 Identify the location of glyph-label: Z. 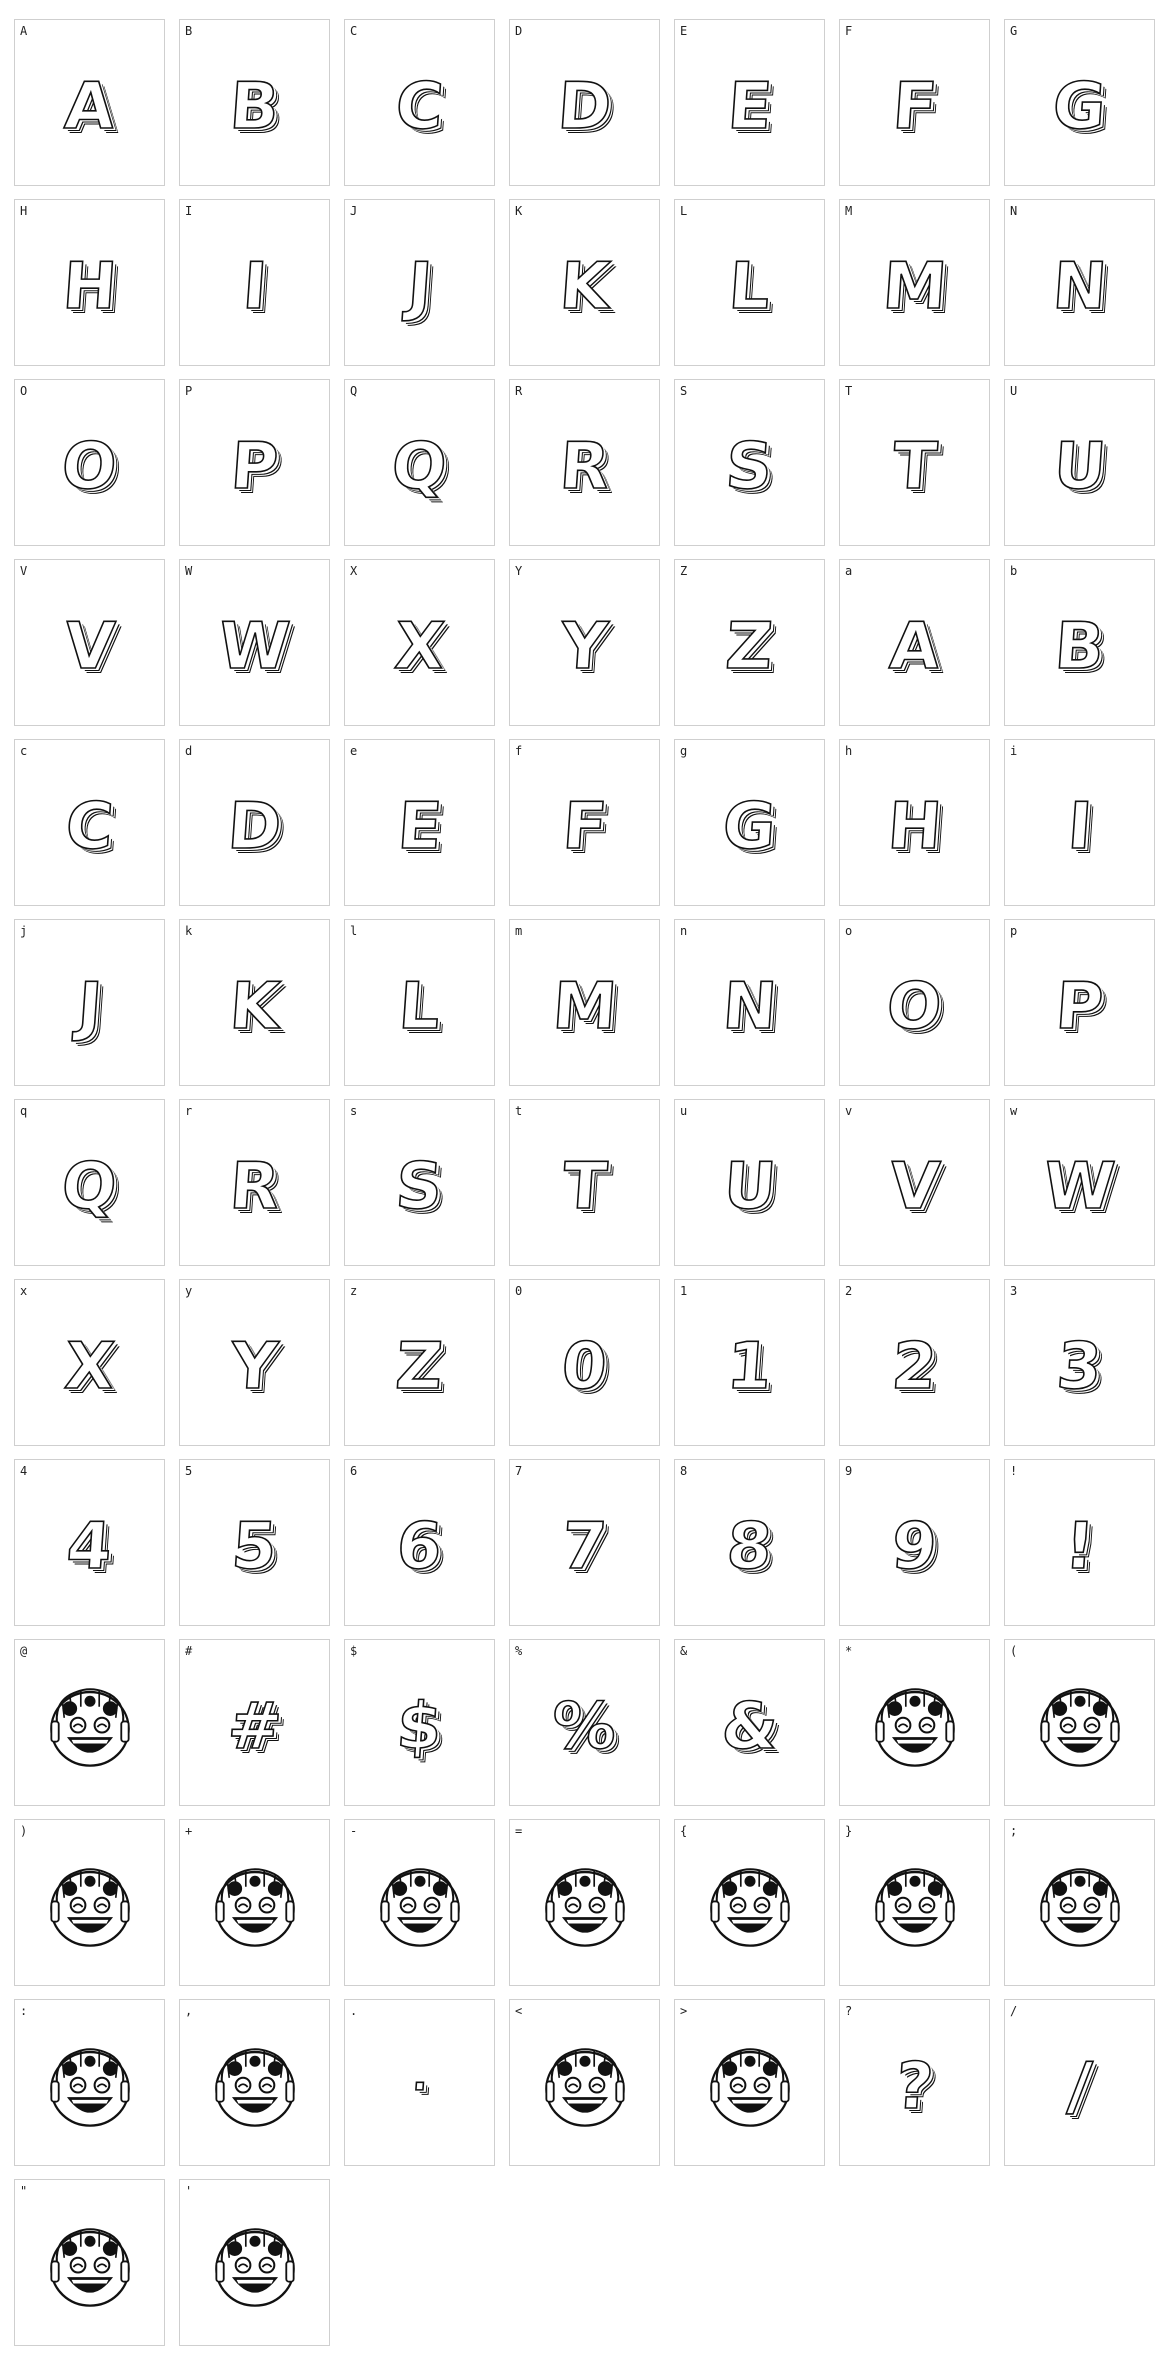
(684, 571).